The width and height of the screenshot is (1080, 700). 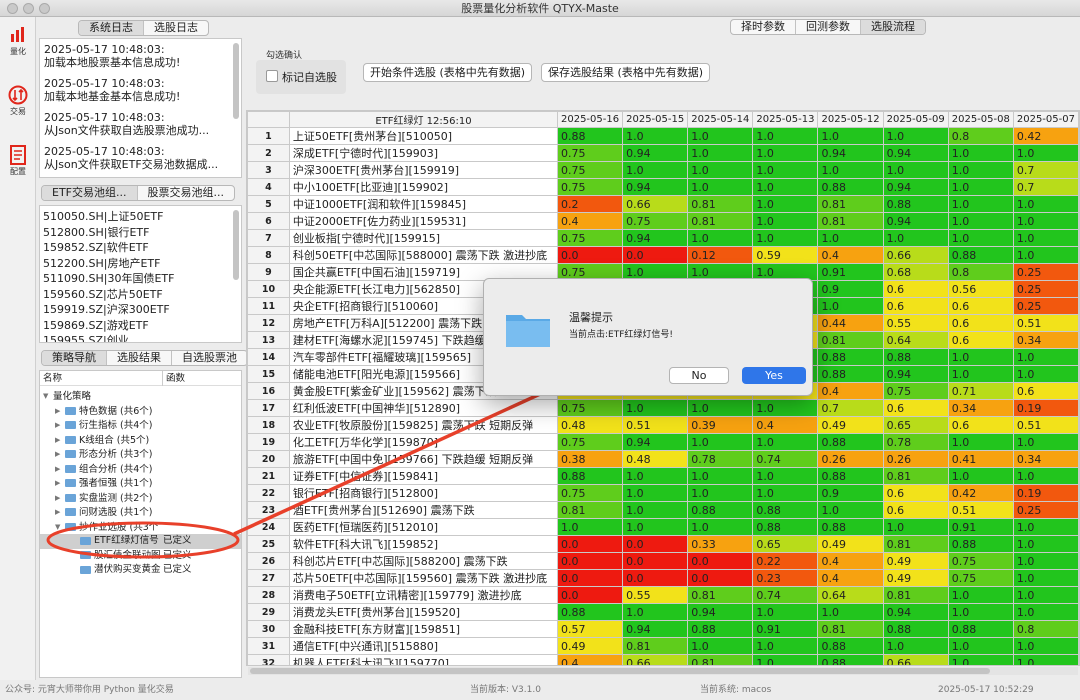 What do you see at coordinates (986, 690) in the screenshot?
I see `status-time: 2025-05-17 10:52:29` at bounding box center [986, 690].